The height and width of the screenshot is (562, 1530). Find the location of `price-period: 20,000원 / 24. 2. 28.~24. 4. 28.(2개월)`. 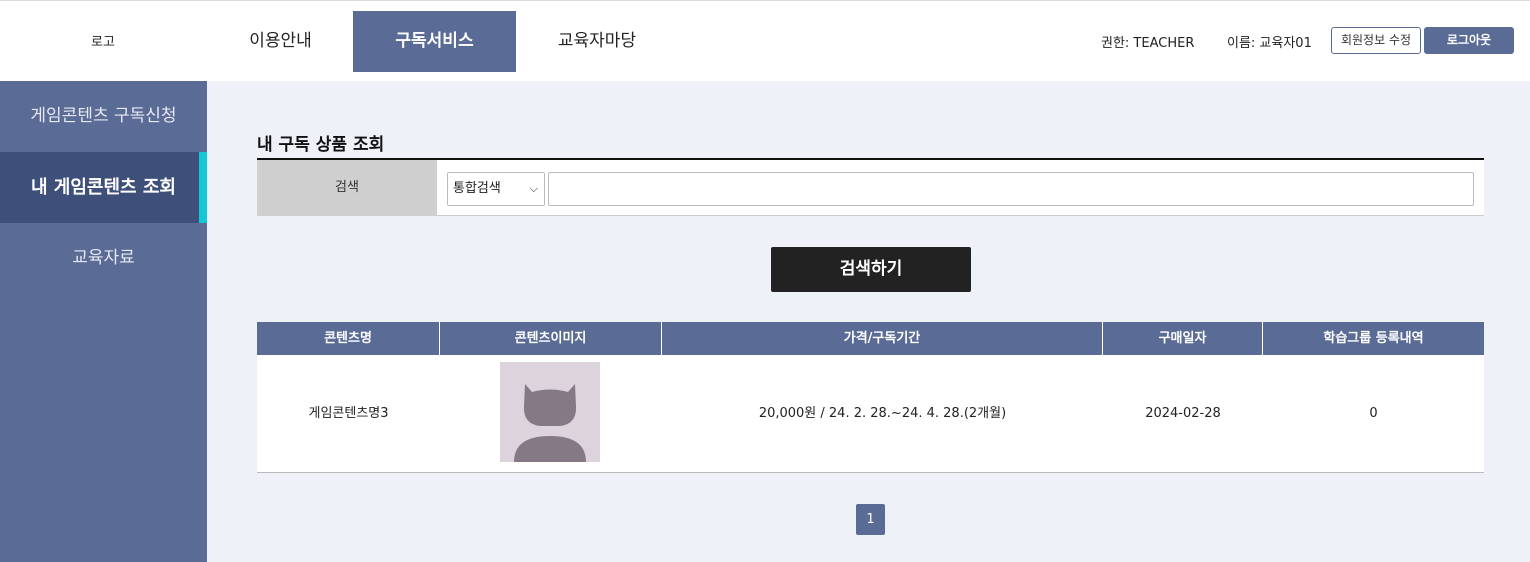

price-period: 20,000원 / 24. 2. 28.~24. 4. 28.(2개월) is located at coordinates (882, 413).